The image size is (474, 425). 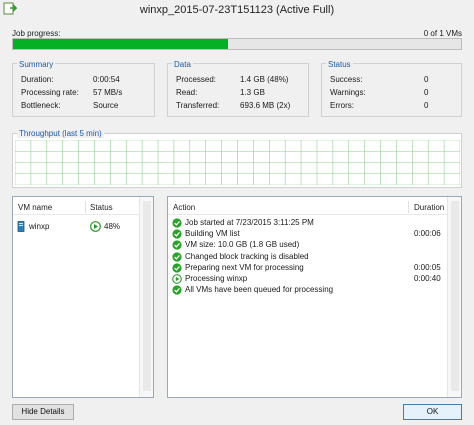 What do you see at coordinates (242, 245) in the screenshot?
I see `action-text: VM size: 10.0 GB (1.8 GB used)` at bounding box center [242, 245].